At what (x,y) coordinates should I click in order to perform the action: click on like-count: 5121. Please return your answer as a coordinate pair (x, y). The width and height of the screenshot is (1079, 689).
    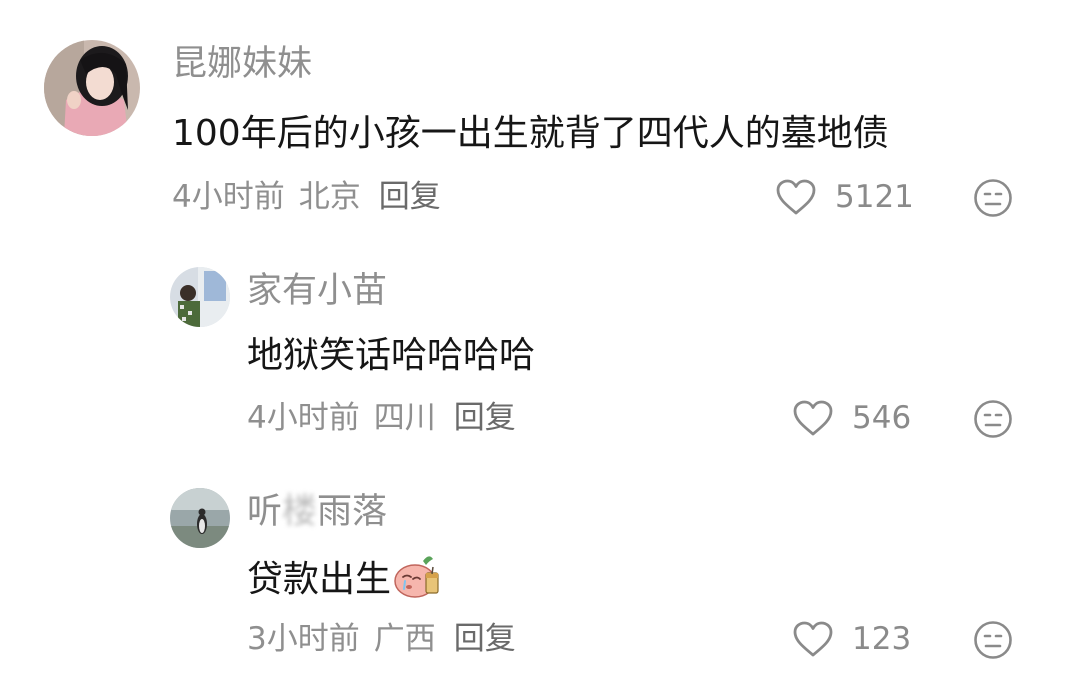
    Looking at the image, I should click on (874, 197).